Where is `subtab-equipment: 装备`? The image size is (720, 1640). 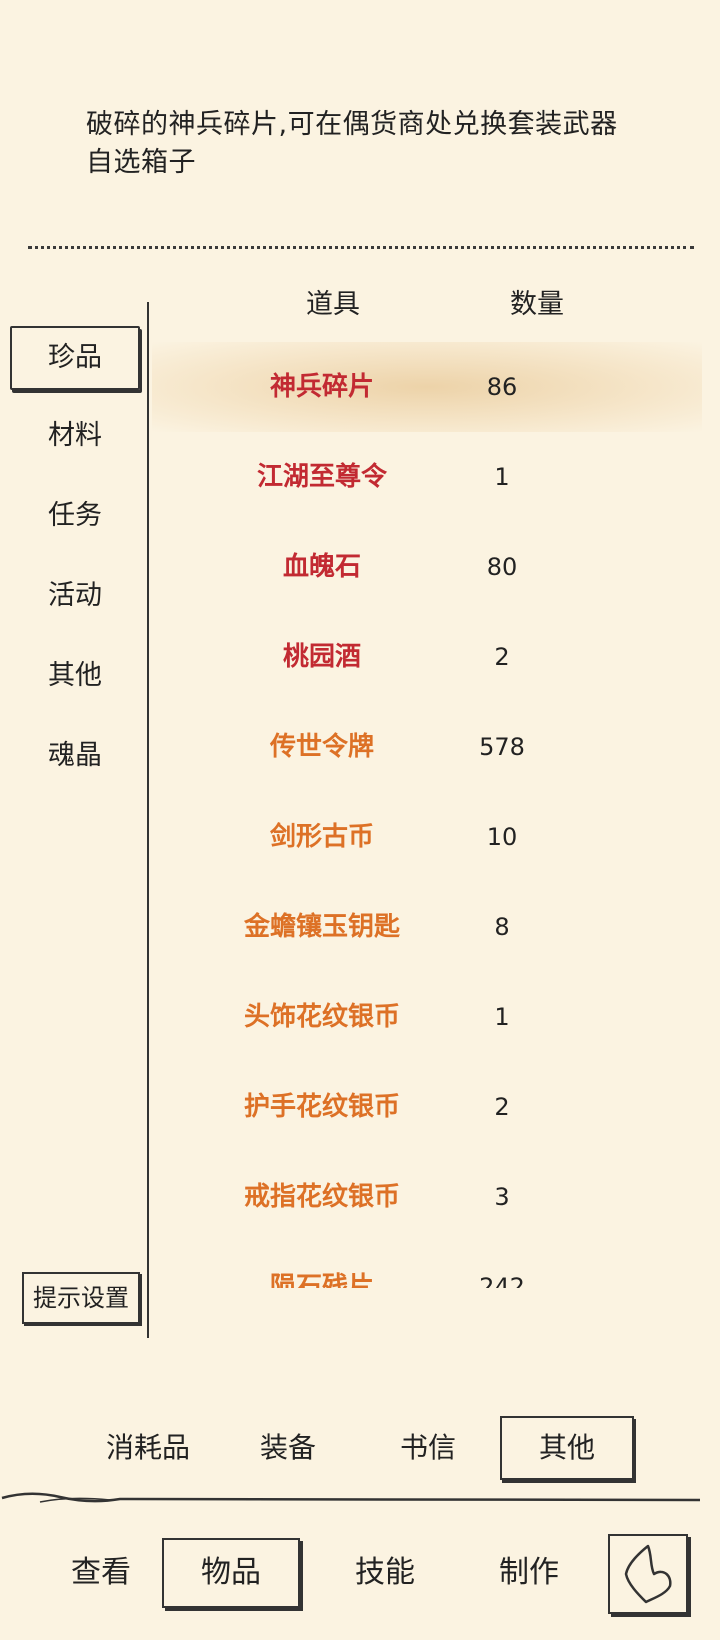 subtab-equipment: 装备 is located at coordinates (288, 1448).